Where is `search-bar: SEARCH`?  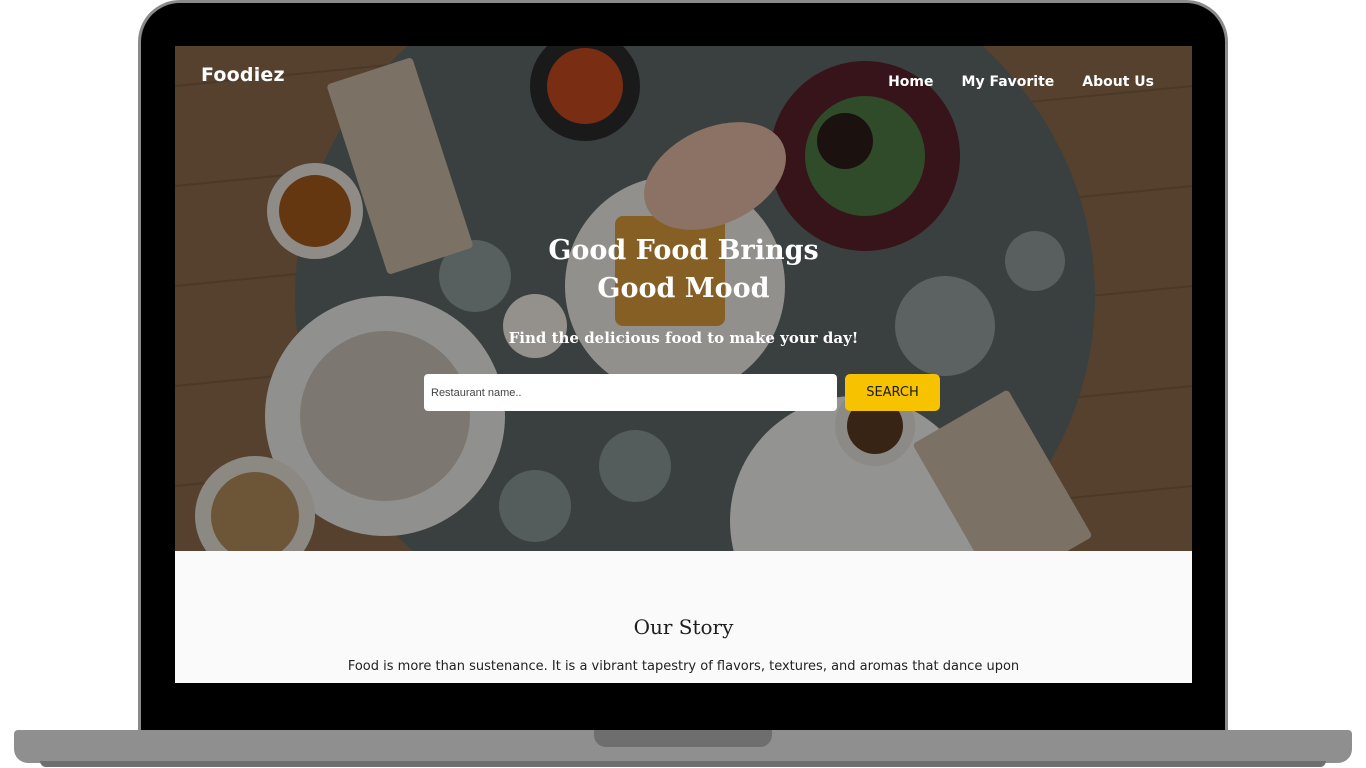 search-bar: SEARCH is located at coordinates (682, 392).